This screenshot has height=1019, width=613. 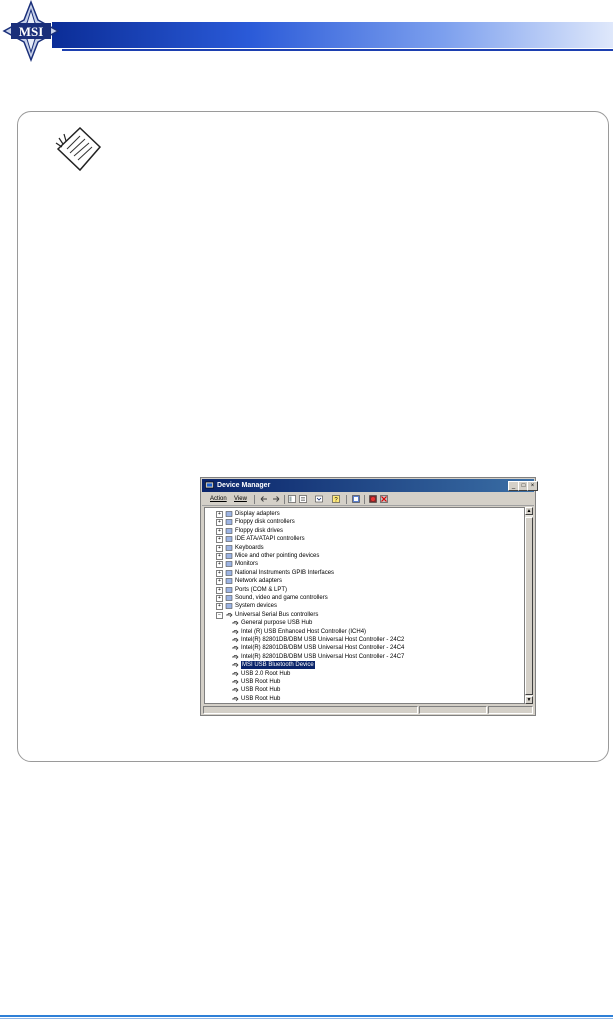 What do you see at coordinates (285, 572) in the screenshot?
I see `tree-item-label: National Instruments GPIB Interfaces` at bounding box center [285, 572].